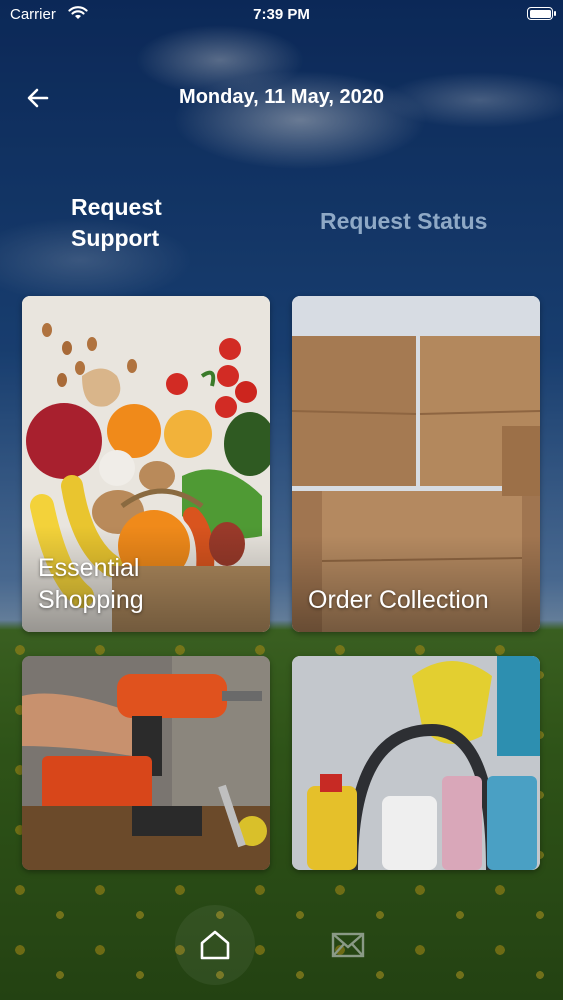 This screenshot has height=1000, width=563. I want to click on cleaning-card, so click(416, 763).